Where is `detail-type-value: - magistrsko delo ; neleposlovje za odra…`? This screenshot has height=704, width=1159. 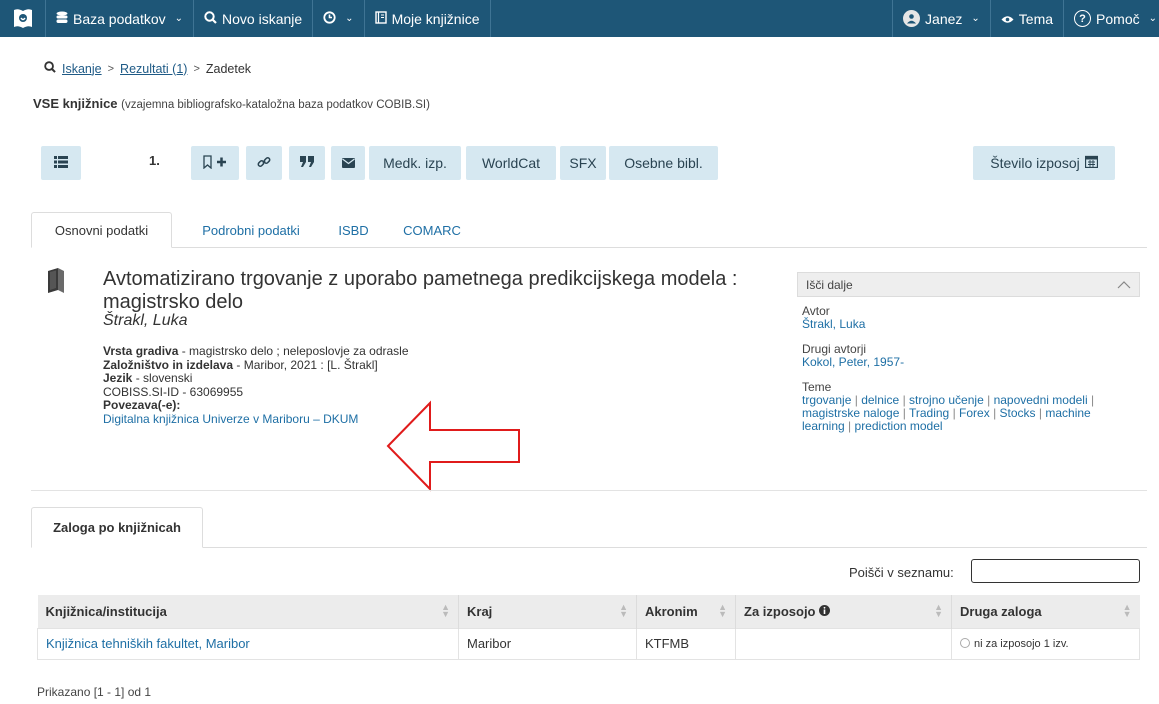
detail-type-value: - magistrsko delo ; neleposlovje za odra… is located at coordinates (295, 351).